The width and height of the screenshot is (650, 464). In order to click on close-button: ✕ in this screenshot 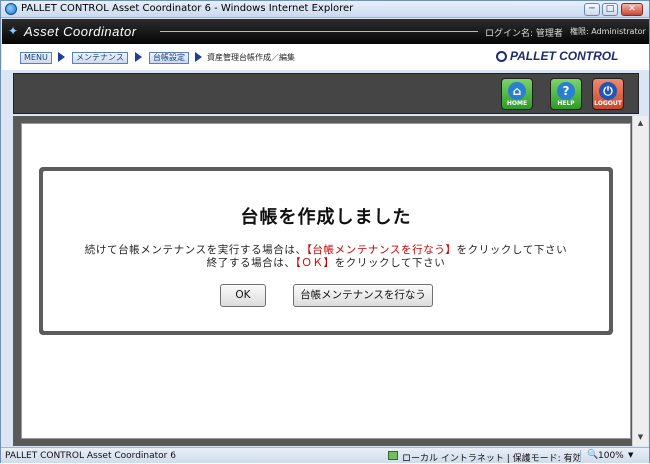, I will do `click(632, 9)`.